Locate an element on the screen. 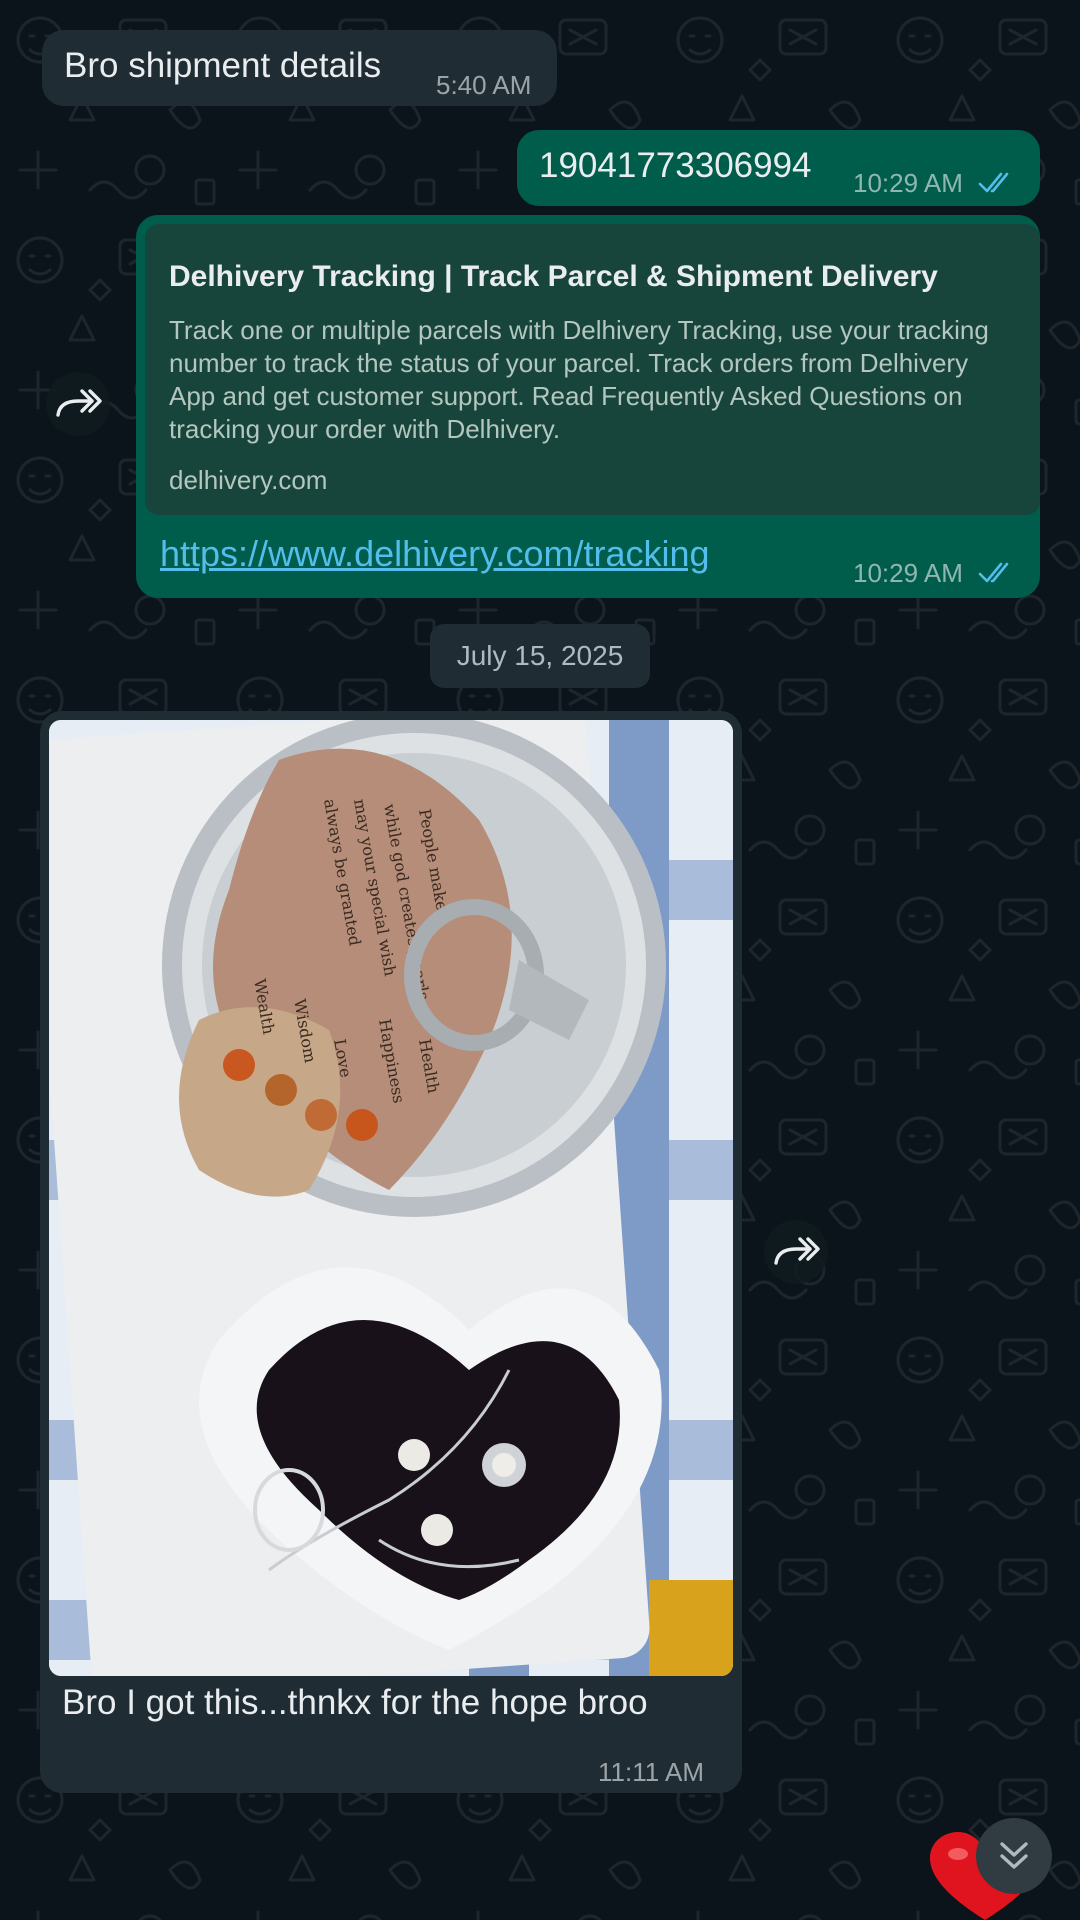 This screenshot has height=1920, width=1080. link-preview-domain: delhivery.com is located at coordinates (248, 479).